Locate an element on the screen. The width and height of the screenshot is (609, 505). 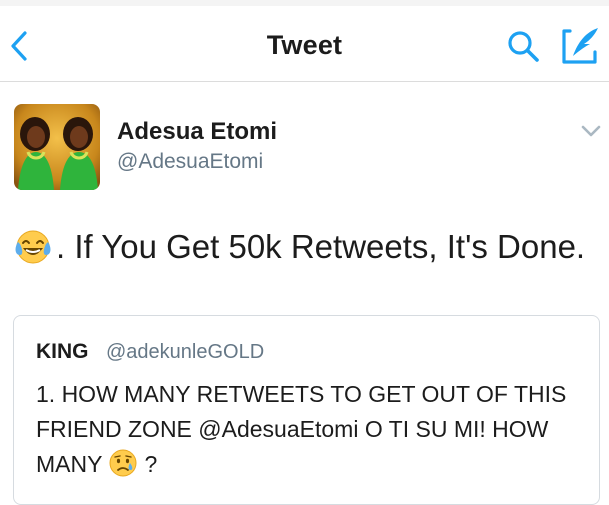
avatar-photo is located at coordinates (57, 147).